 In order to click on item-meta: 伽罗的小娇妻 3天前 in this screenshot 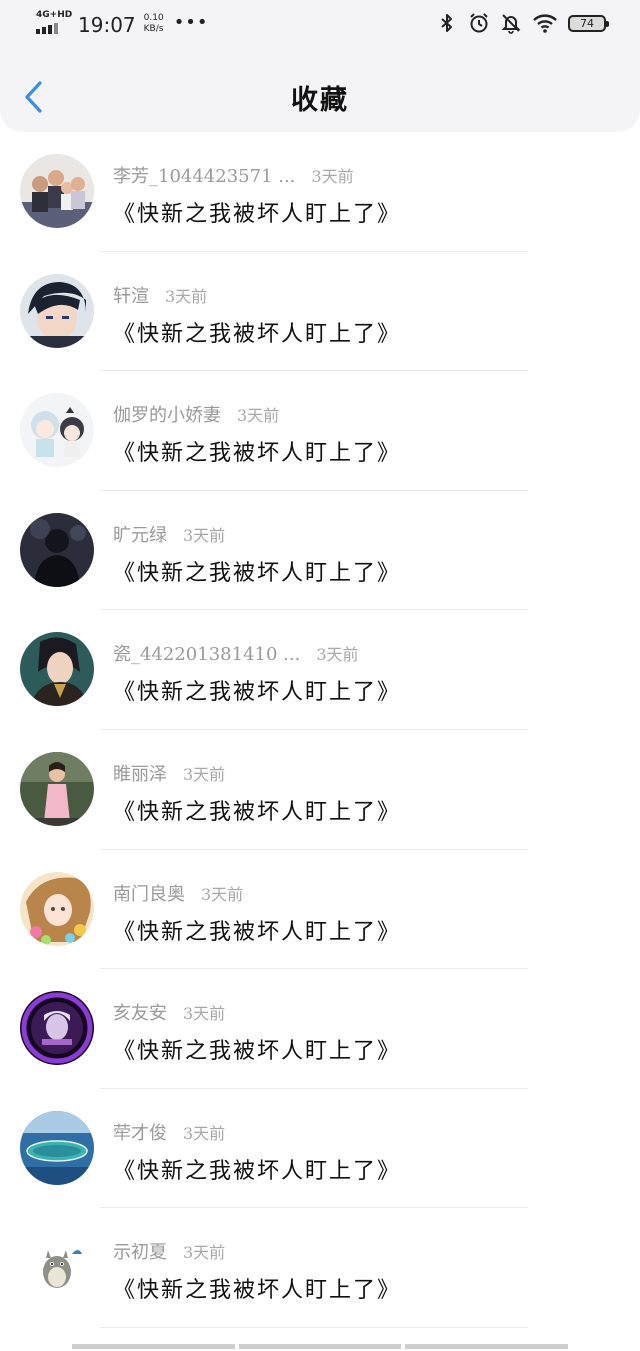, I will do `click(196, 414)`.